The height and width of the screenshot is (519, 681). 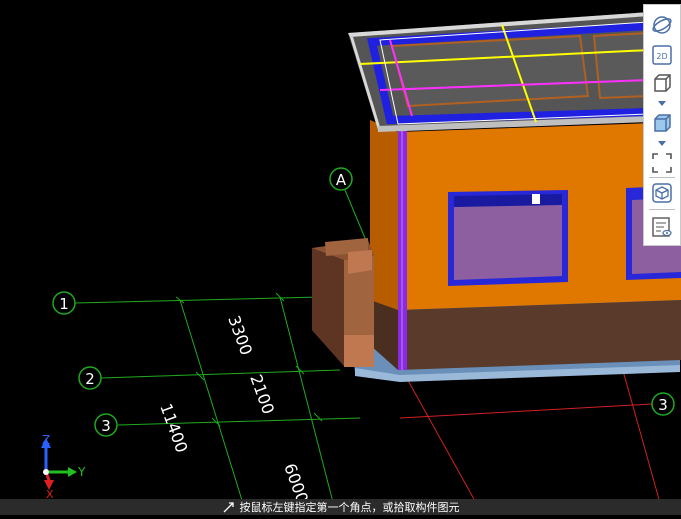 What do you see at coordinates (262, 394) in the screenshot?
I see `dimension-2100: 2100` at bounding box center [262, 394].